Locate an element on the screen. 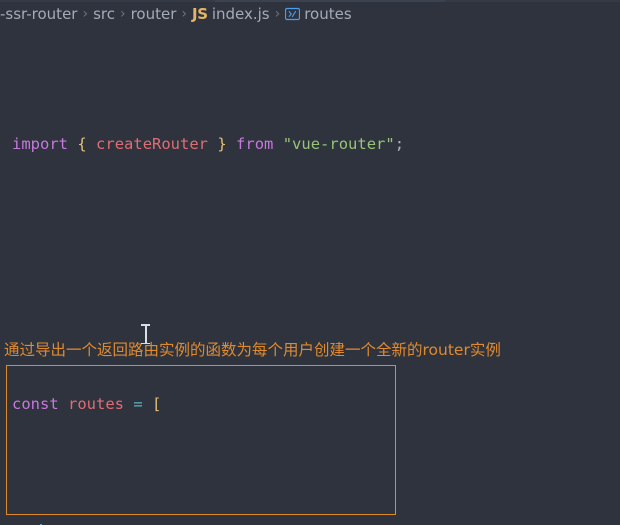 The width and height of the screenshot is (620, 525). token-identifier: routes is located at coordinates (96, 404).